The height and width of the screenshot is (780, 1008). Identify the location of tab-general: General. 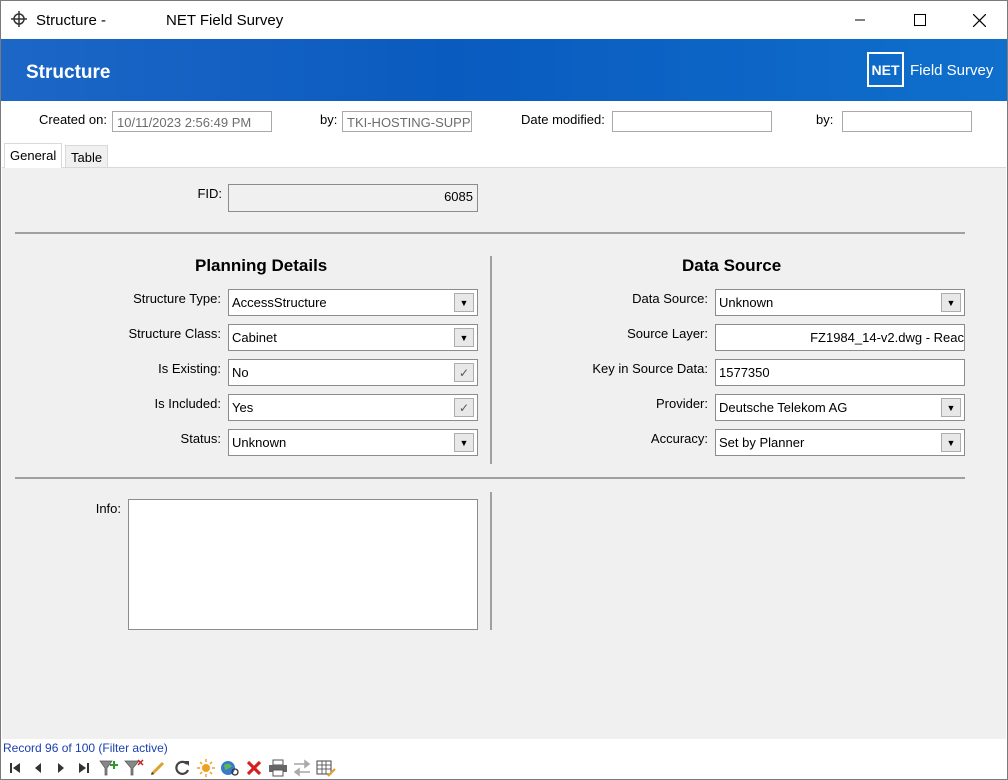
(33, 155).